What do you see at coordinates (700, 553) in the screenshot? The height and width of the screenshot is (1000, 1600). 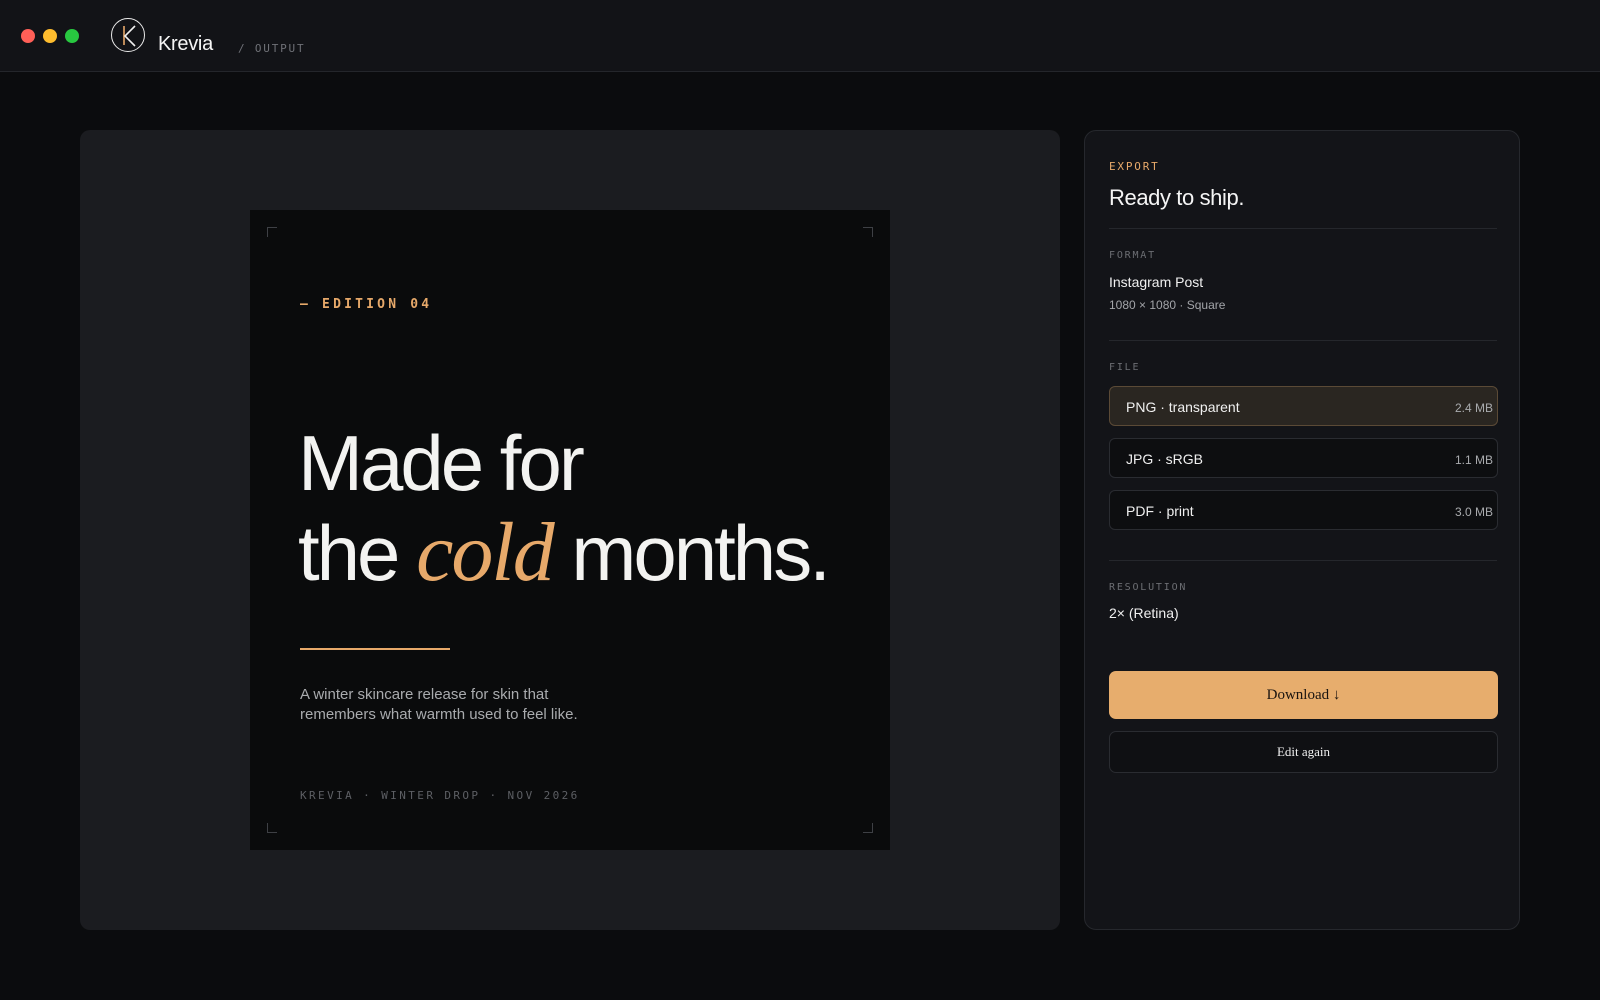 I see `headline-end: months.` at bounding box center [700, 553].